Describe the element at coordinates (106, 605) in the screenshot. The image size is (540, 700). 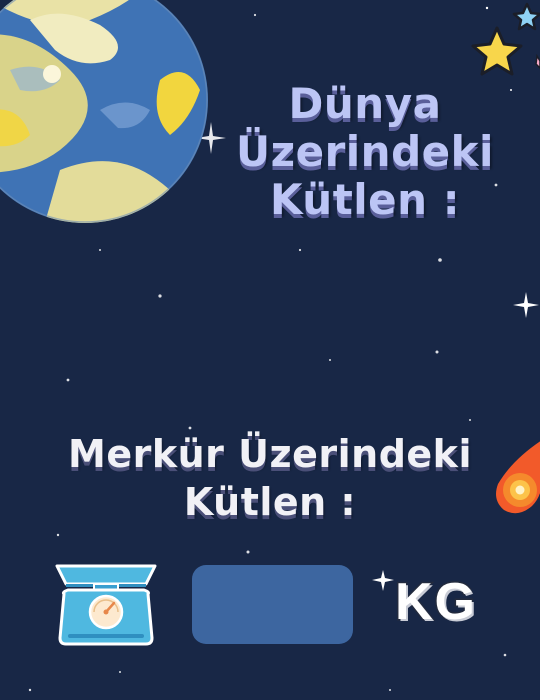
I see `scale-icon` at that location.